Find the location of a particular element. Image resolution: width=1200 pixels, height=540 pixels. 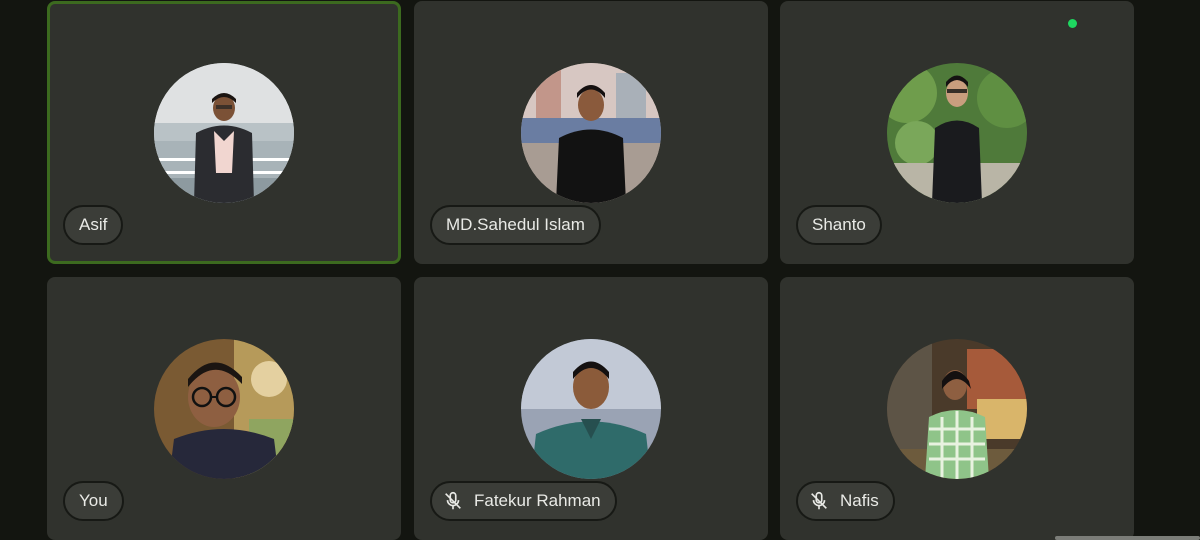

participant-name: You is located at coordinates (93, 500).